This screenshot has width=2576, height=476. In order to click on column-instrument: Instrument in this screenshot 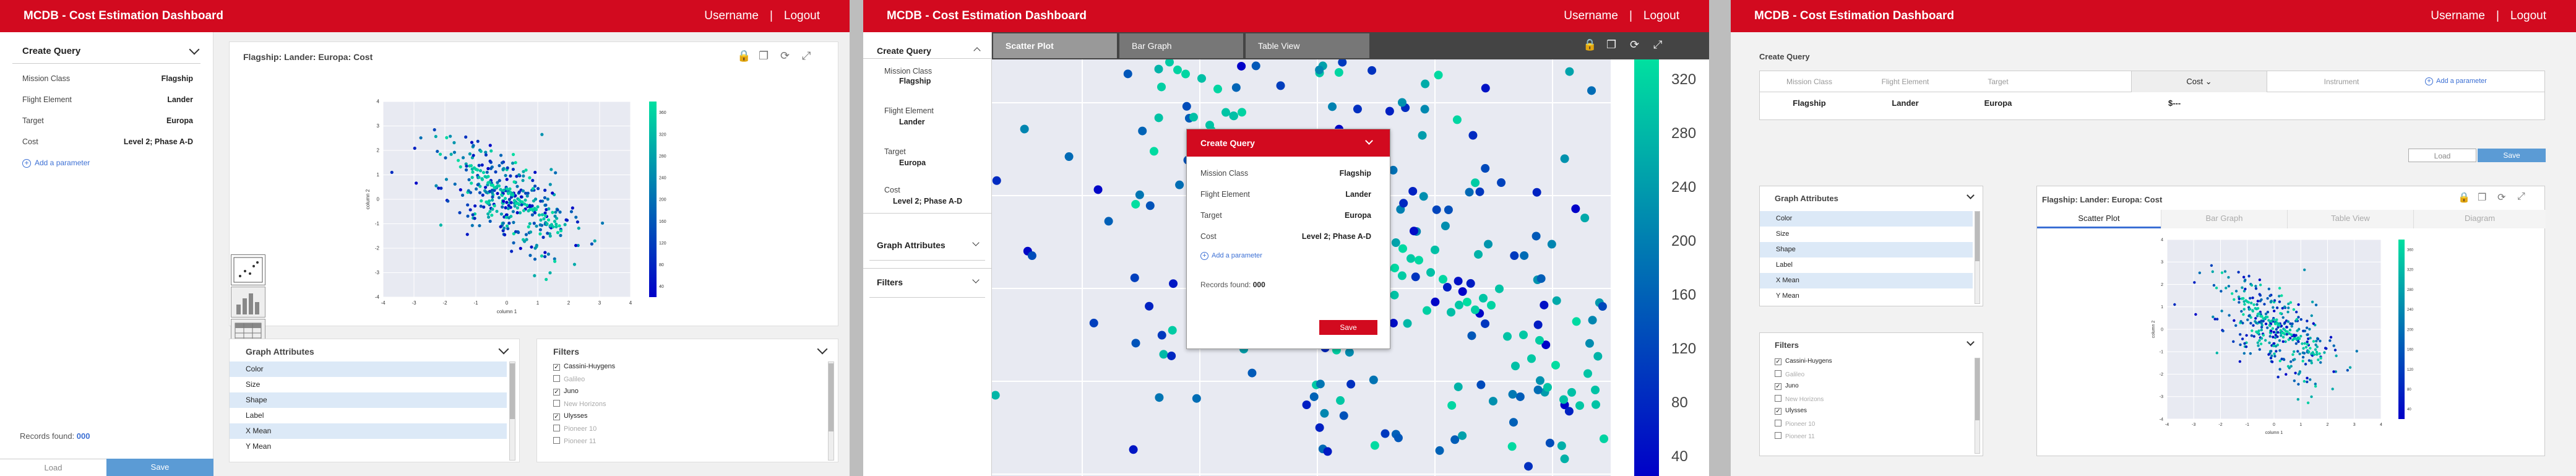, I will do `click(2341, 82)`.